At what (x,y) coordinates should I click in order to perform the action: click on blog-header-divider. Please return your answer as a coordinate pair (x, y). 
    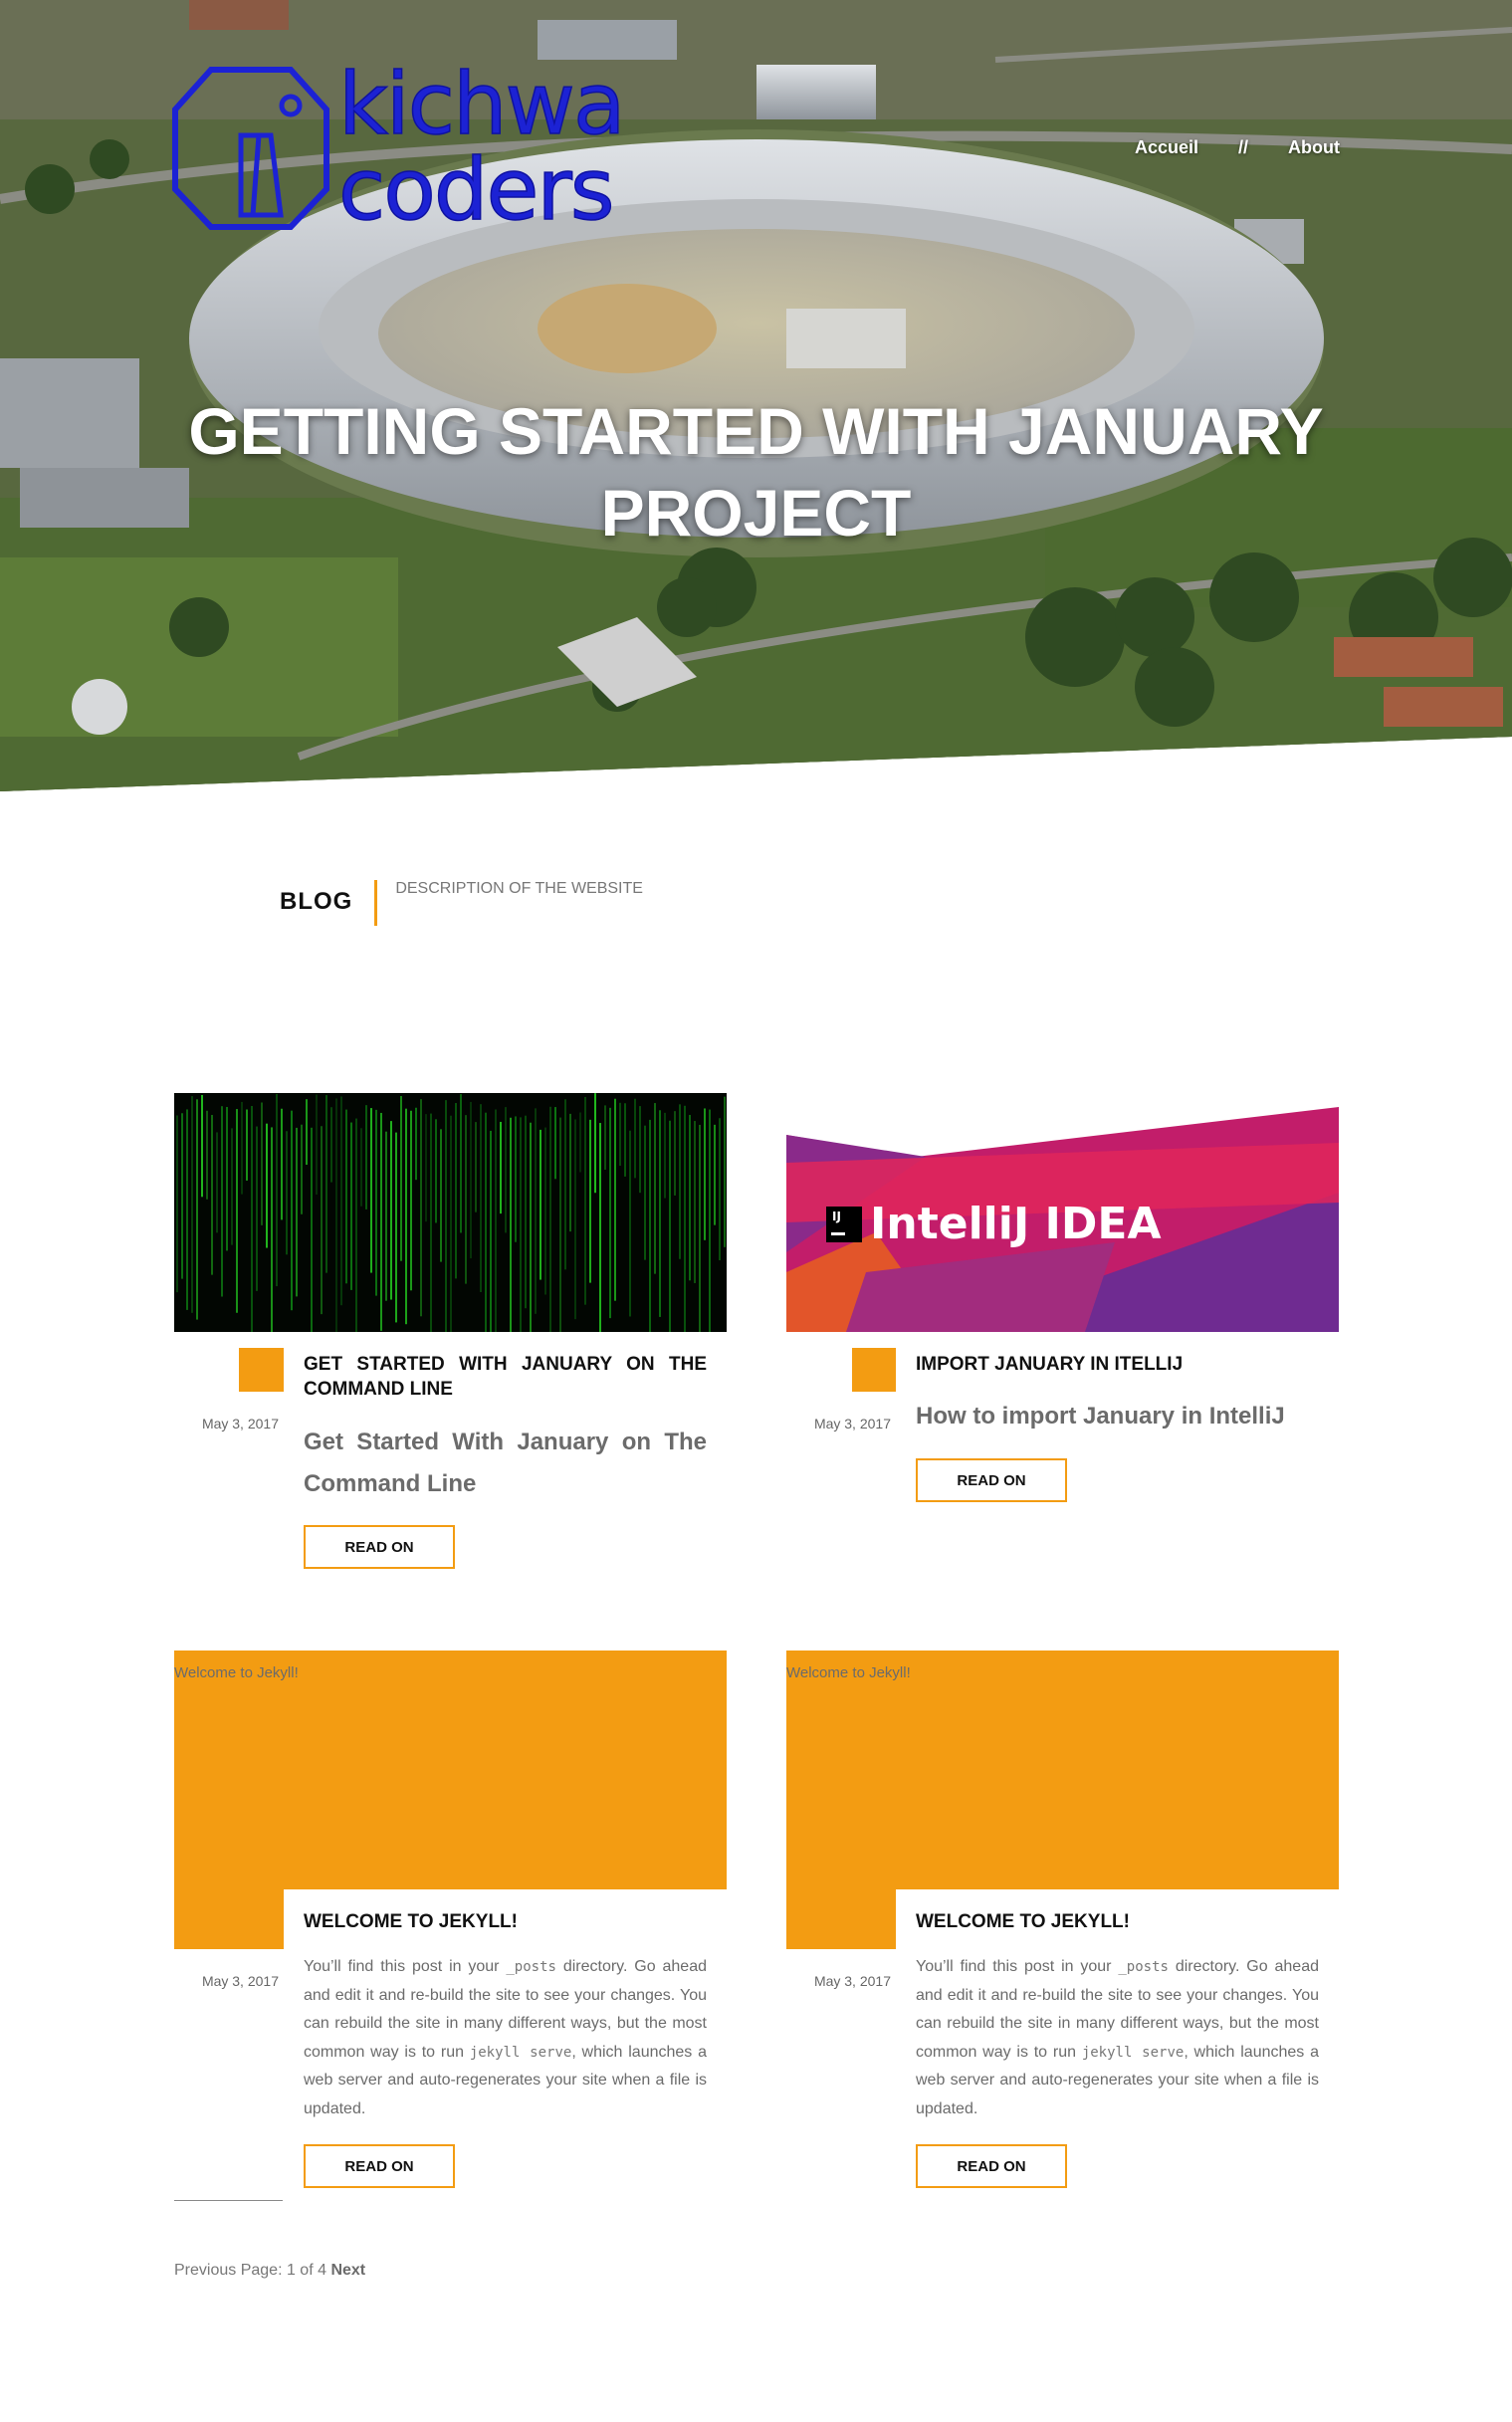
    Looking at the image, I should click on (376, 903).